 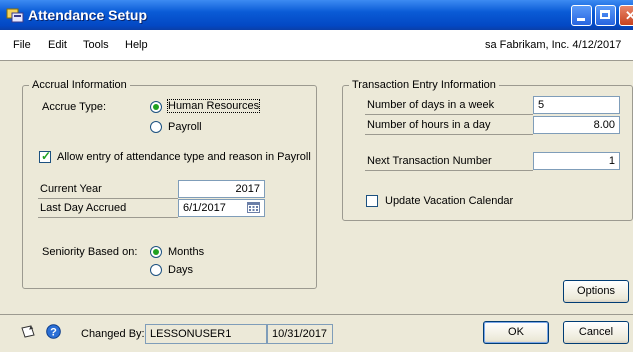 What do you see at coordinates (57, 45) in the screenshot?
I see `menu-edit: Edit` at bounding box center [57, 45].